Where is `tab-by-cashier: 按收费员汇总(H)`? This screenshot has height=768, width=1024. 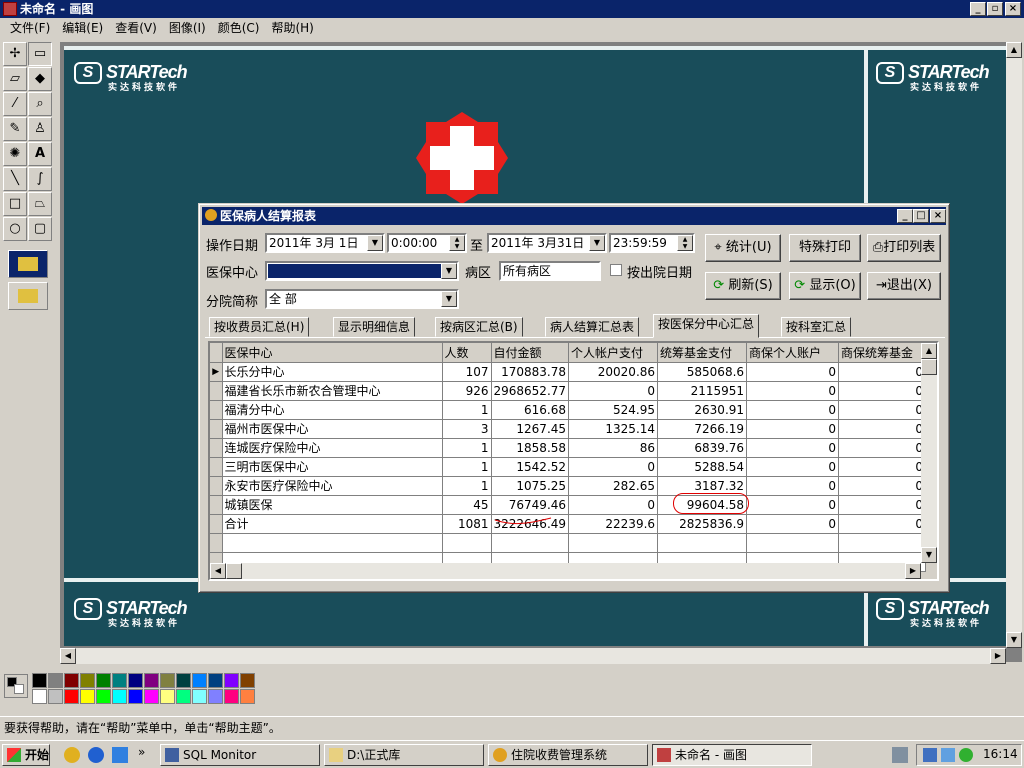 tab-by-cashier: 按收费员汇总(H) is located at coordinates (259, 327).